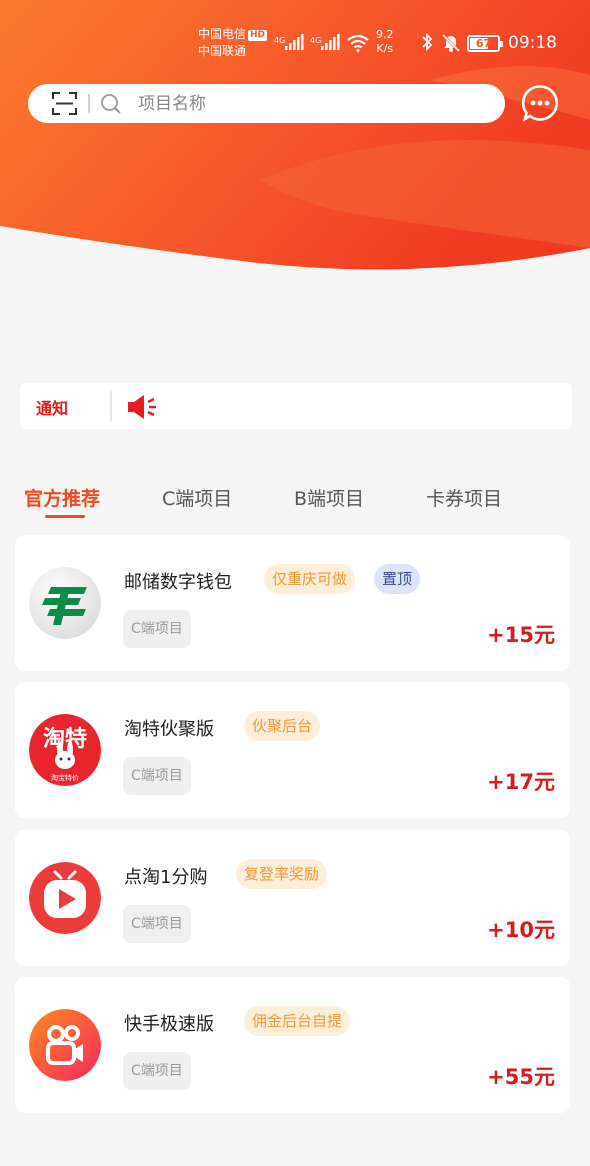  What do you see at coordinates (521, 930) in the screenshot?
I see `project-reward: +10元` at bounding box center [521, 930].